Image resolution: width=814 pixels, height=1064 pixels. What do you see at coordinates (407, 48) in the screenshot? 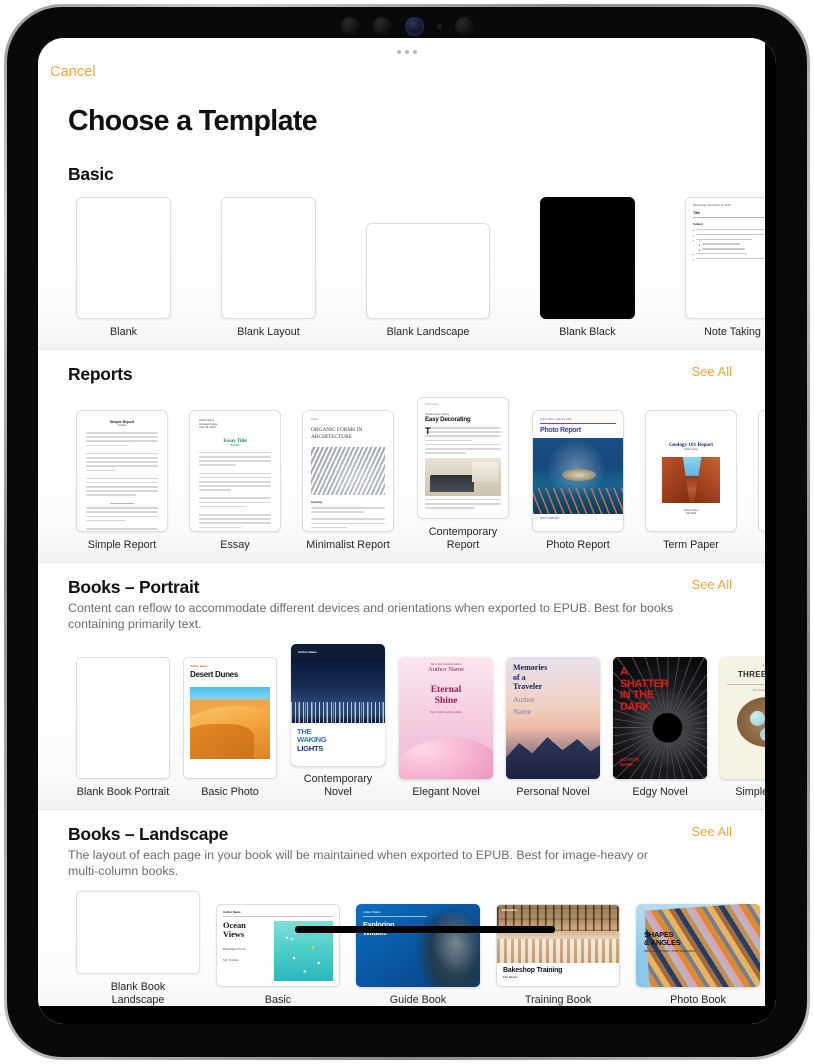
I see `sheet-grabber` at bounding box center [407, 48].